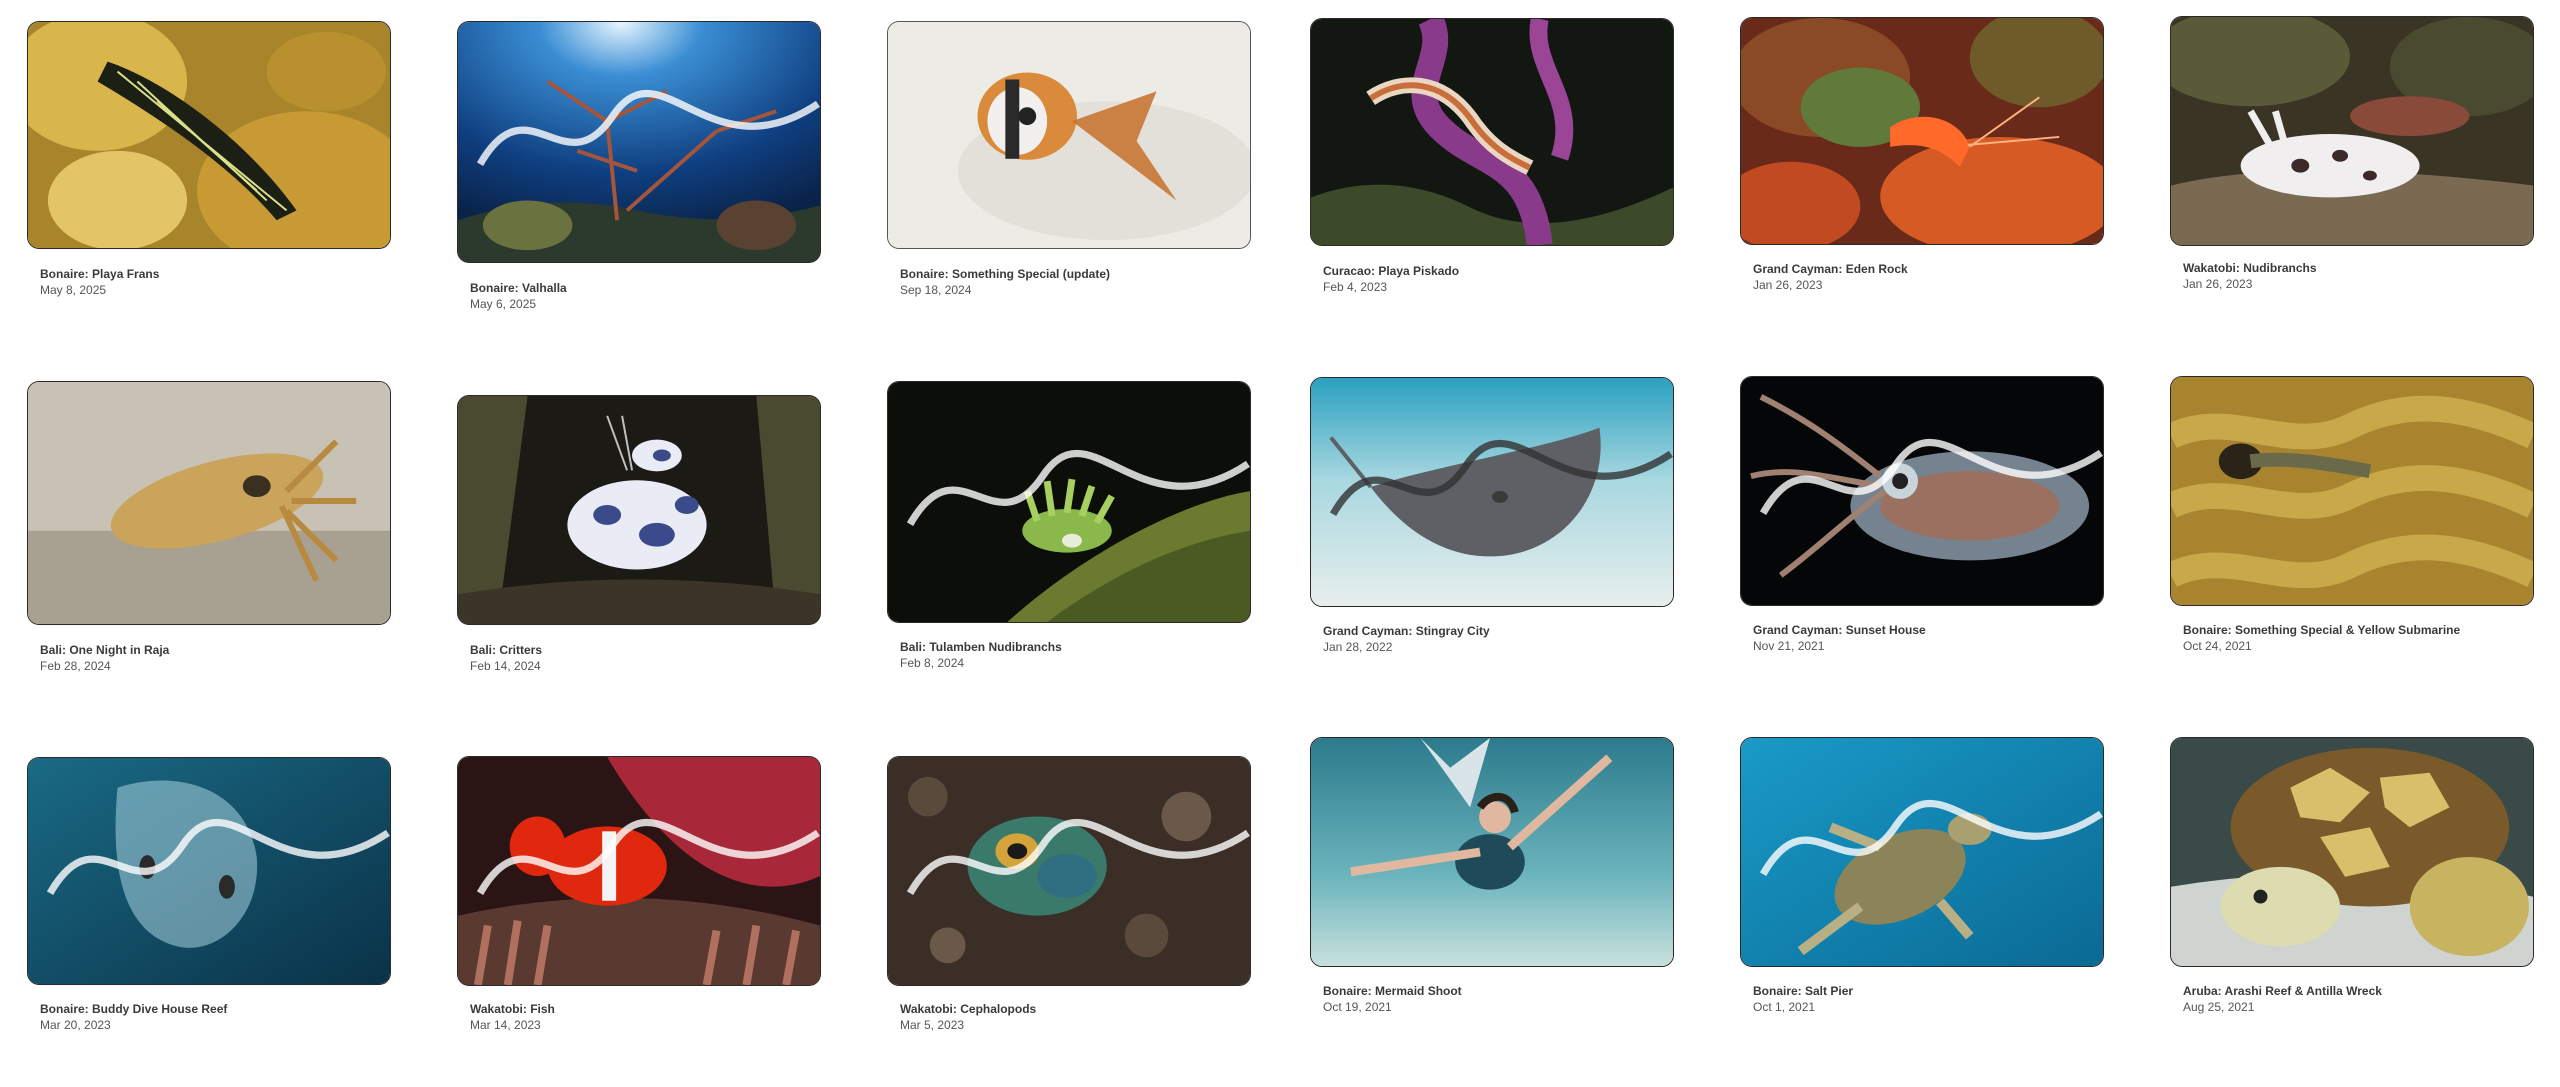 Image resolution: width=2560 pixels, height=1087 pixels. I want to click on gallery-date: Mar 5, 2023, so click(932, 1025).